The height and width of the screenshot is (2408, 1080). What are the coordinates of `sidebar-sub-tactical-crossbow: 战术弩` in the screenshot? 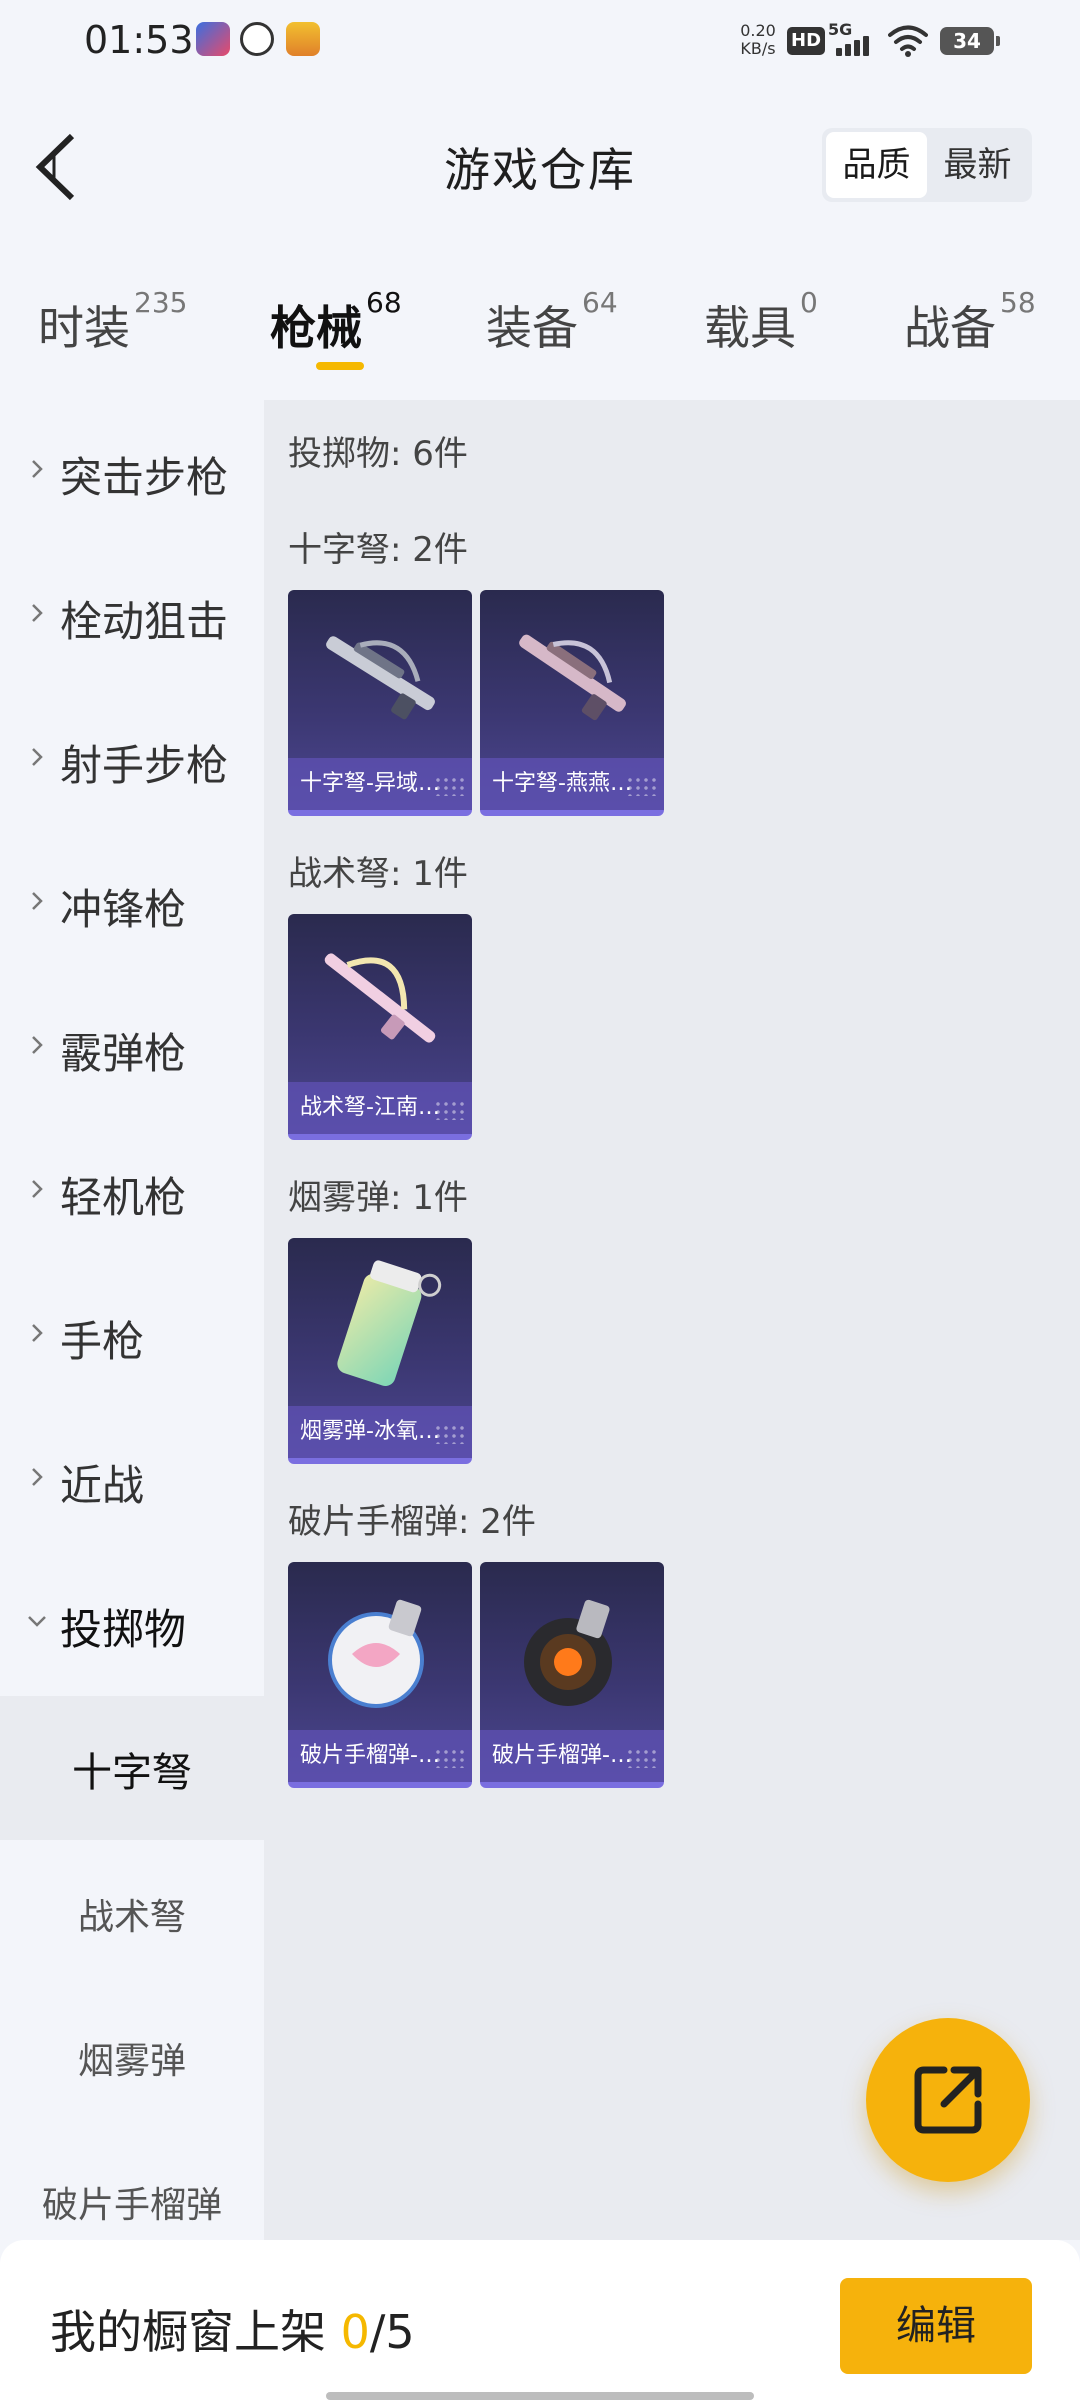 It's located at (132, 1912).